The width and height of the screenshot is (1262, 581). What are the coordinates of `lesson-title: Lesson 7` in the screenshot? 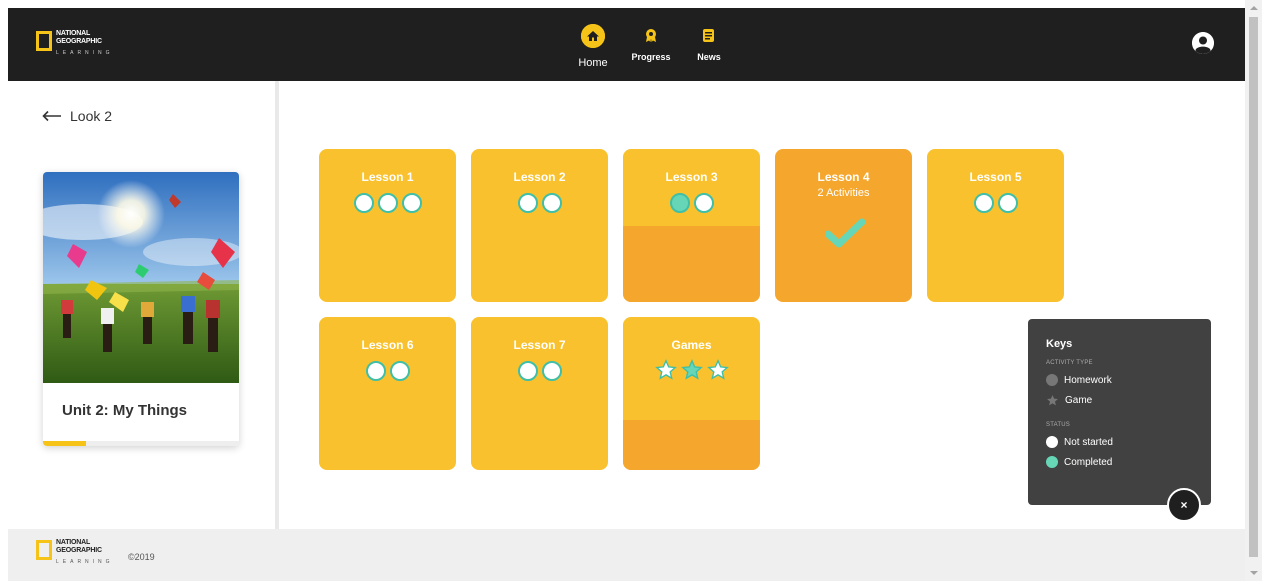 It's located at (539, 345).